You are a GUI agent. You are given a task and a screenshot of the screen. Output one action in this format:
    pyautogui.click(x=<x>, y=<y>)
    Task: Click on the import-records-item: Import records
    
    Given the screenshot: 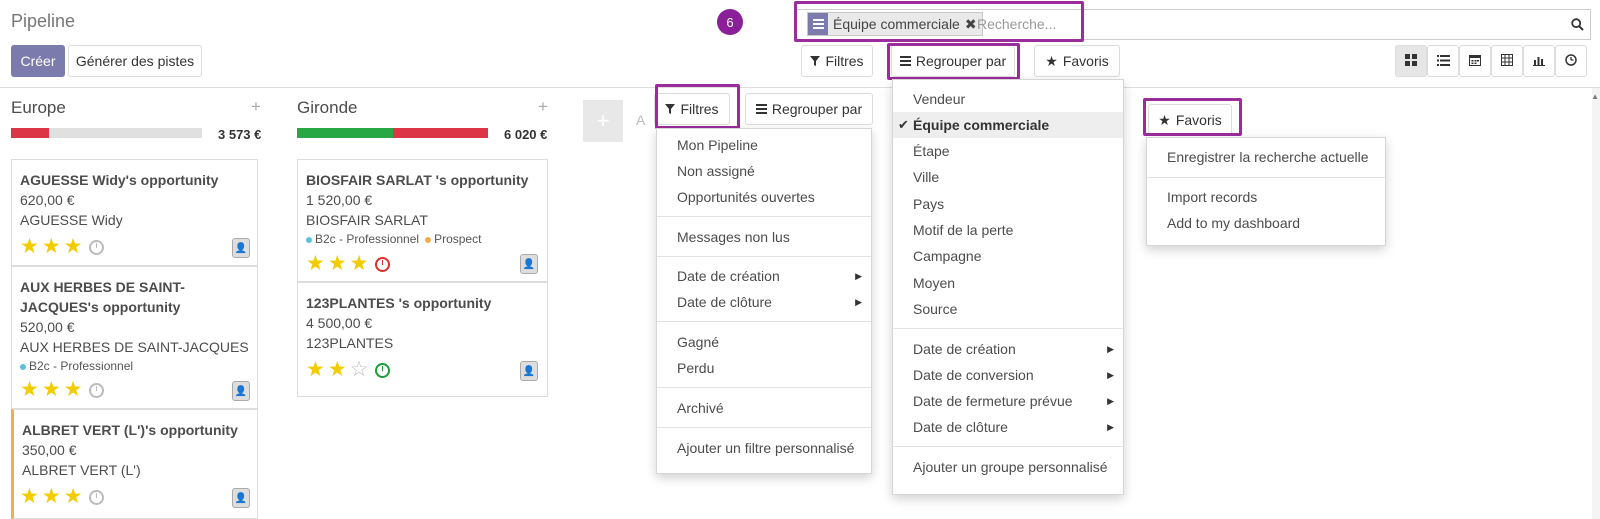 What is the action you would take?
    pyautogui.click(x=1266, y=197)
    